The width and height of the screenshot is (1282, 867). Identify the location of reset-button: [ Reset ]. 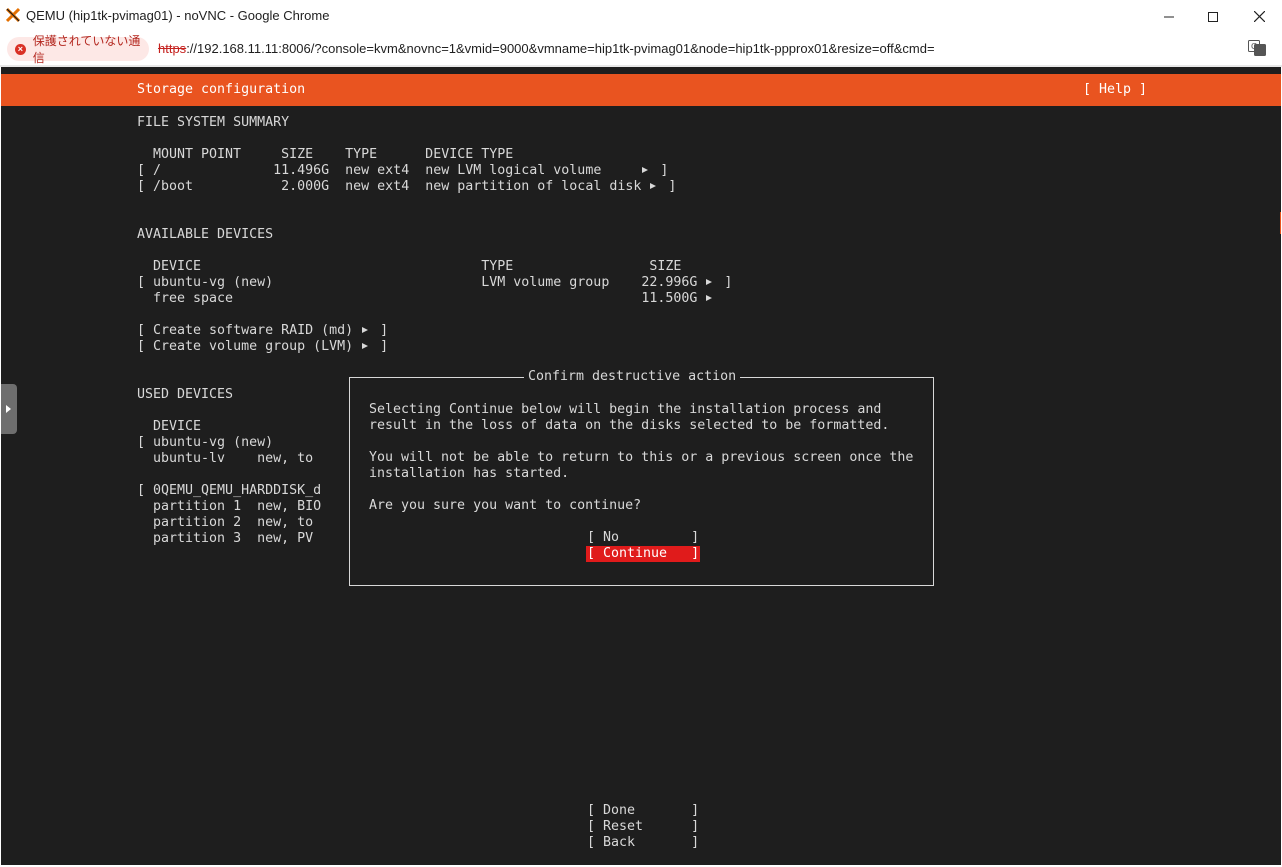
(643, 827).